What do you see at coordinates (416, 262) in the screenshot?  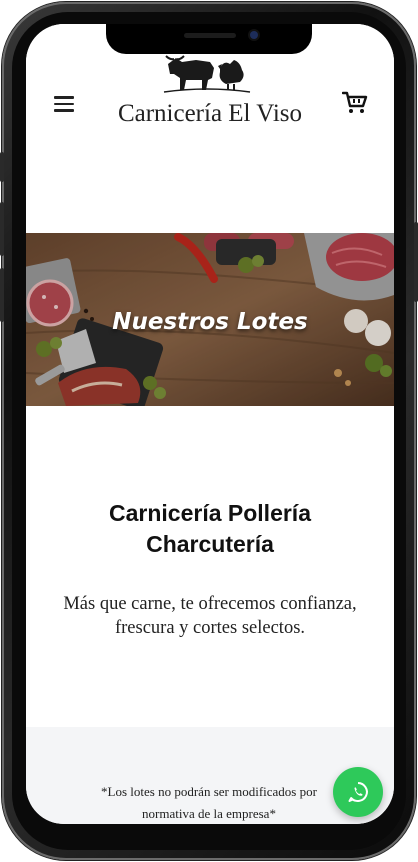 I see `power-button` at bounding box center [416, 262].